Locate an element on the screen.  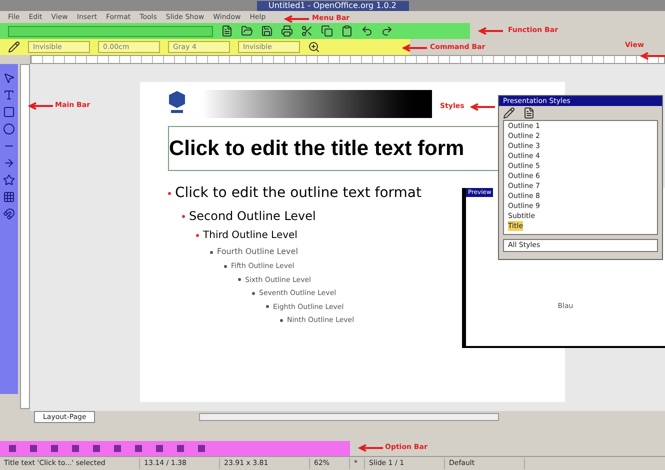
text-icon is located at coordinates (9, 95).